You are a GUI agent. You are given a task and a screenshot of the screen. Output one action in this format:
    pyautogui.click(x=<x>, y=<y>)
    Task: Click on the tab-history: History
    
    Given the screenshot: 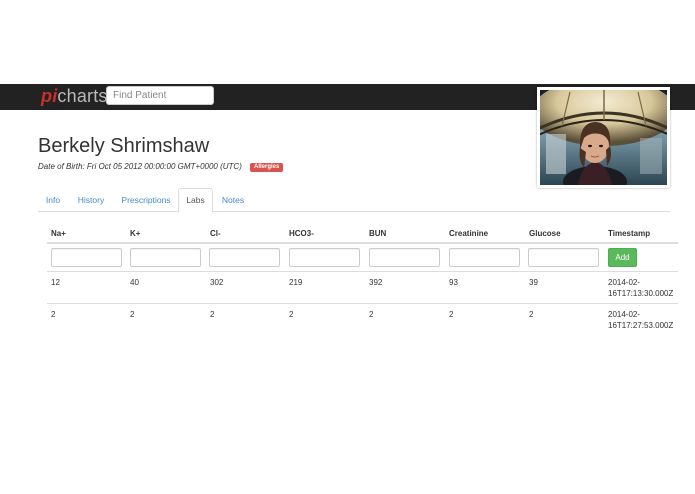 What is the action you would take?
    pyautogui.click(x=91, y=200)
    